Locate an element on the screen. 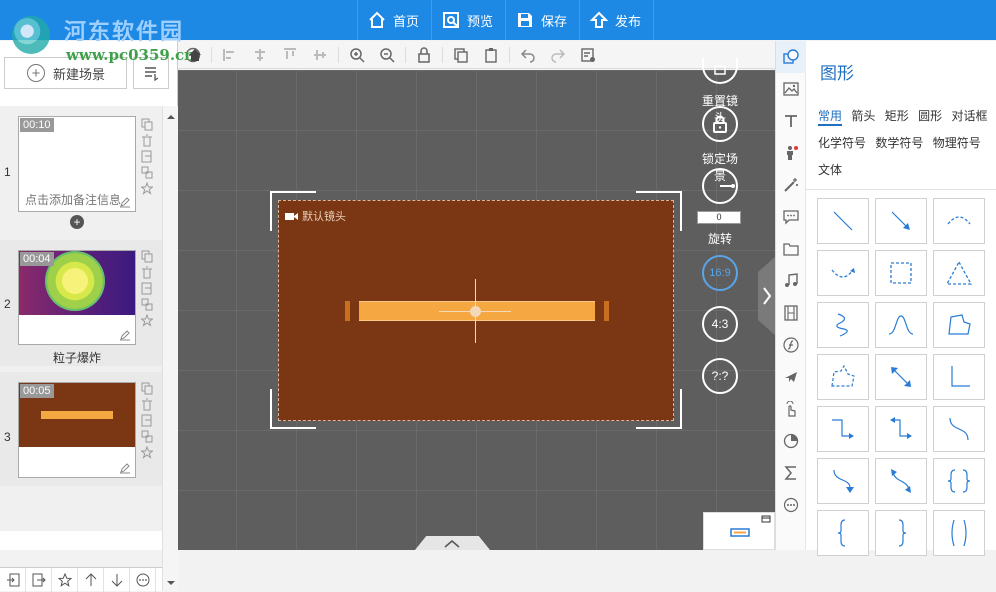 Image resolution: width=996 pixels, height=592 pixels. shape-curved-double-arrow is located at coordinates (901, 481).